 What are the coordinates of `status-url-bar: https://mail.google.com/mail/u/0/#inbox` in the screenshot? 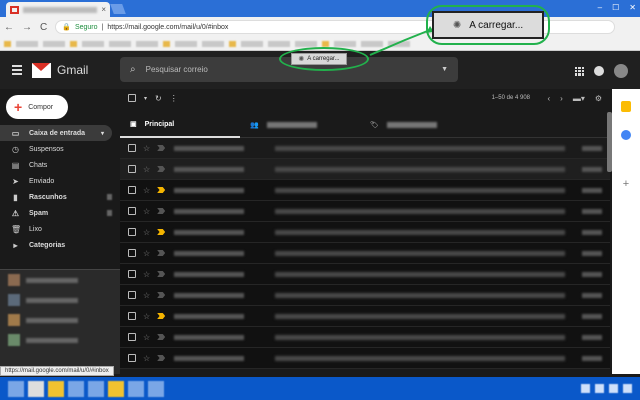 It's located at (57, 371).